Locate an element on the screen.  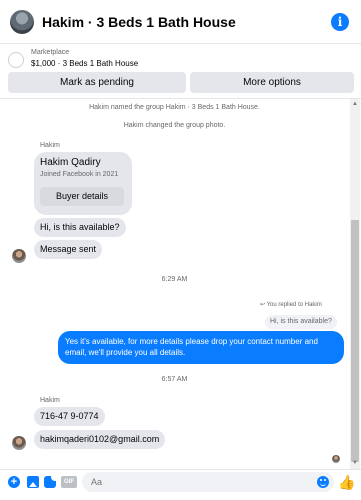
emoji-icon is located at coordinates (323, 482).